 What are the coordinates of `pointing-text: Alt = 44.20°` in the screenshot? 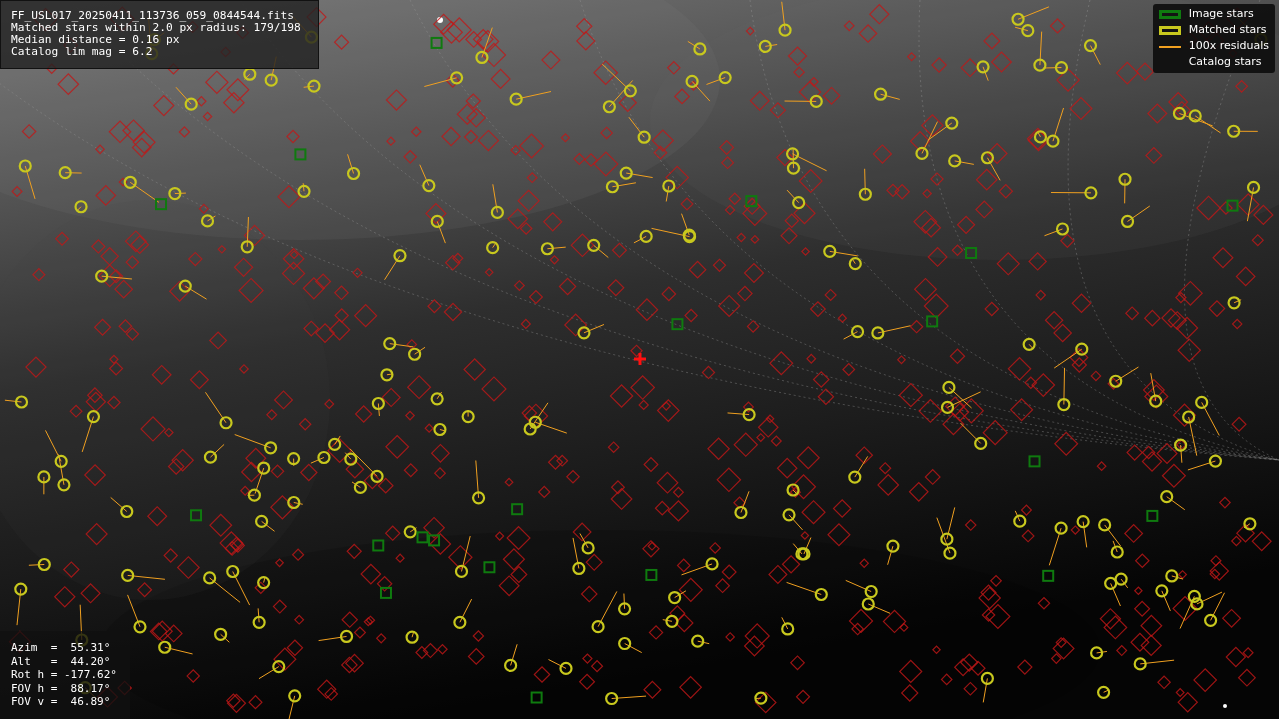 It's located at (61, 661).